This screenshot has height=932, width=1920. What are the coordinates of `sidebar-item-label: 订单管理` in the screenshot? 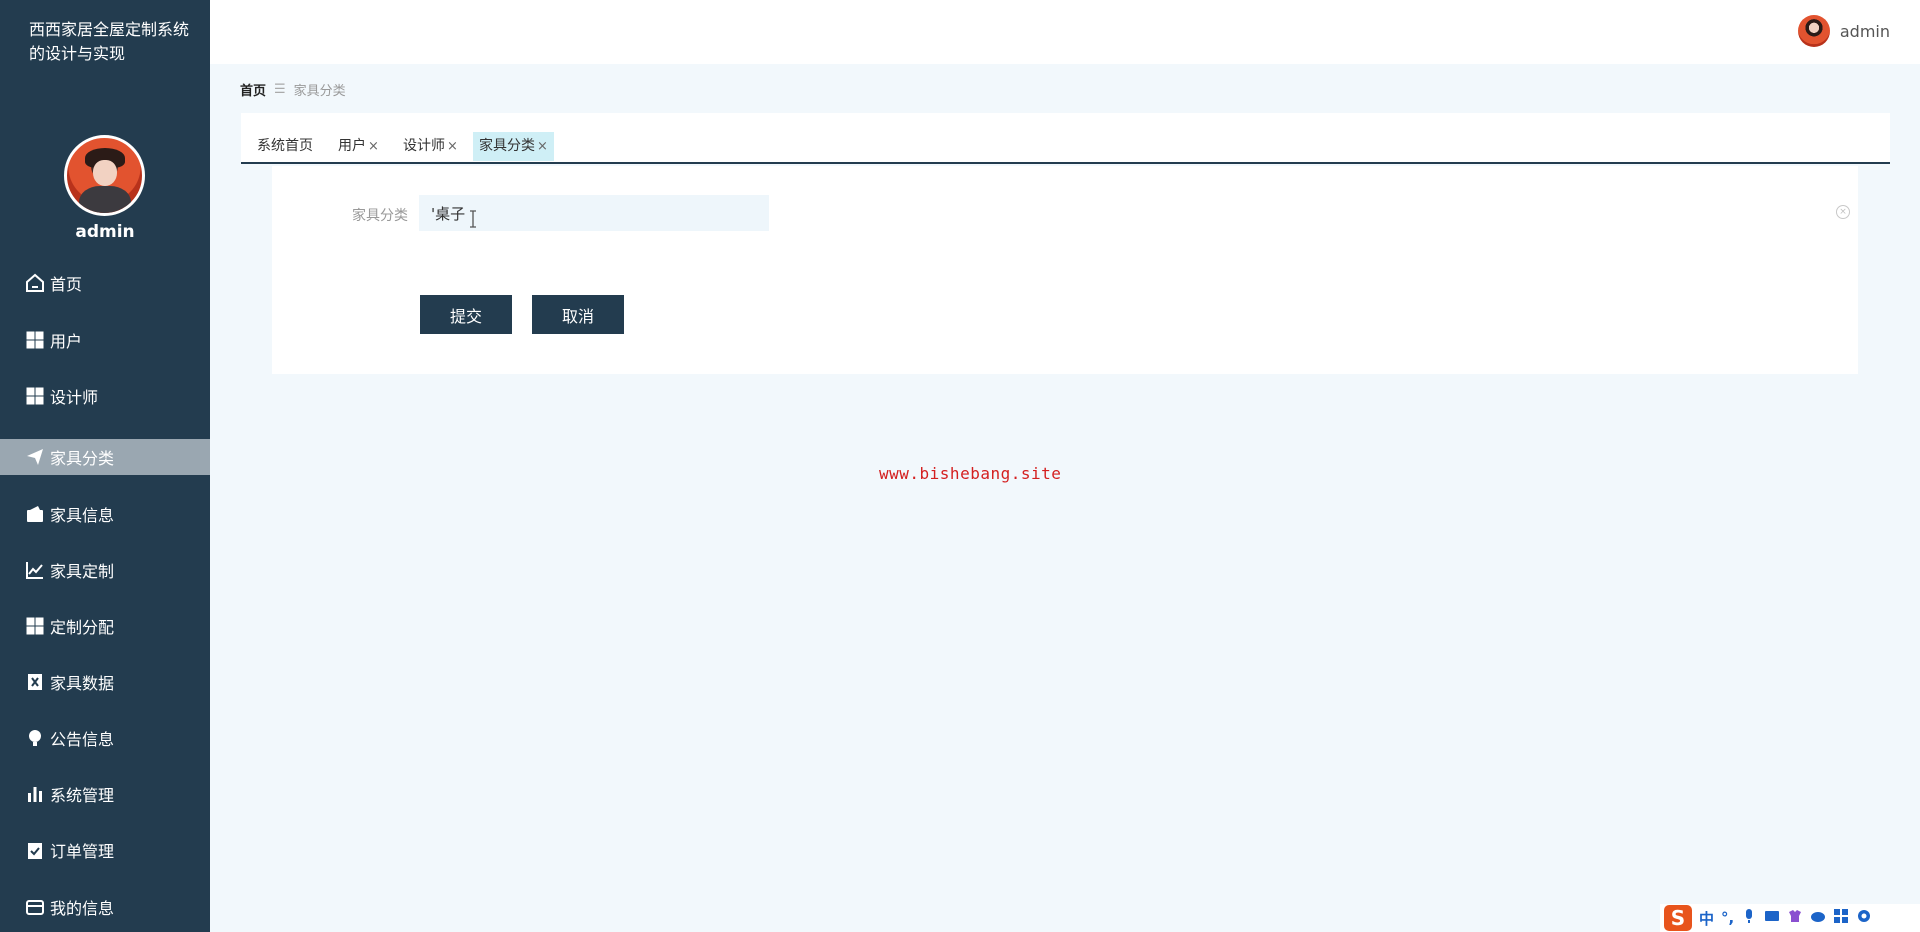 It's located at (82, 851).